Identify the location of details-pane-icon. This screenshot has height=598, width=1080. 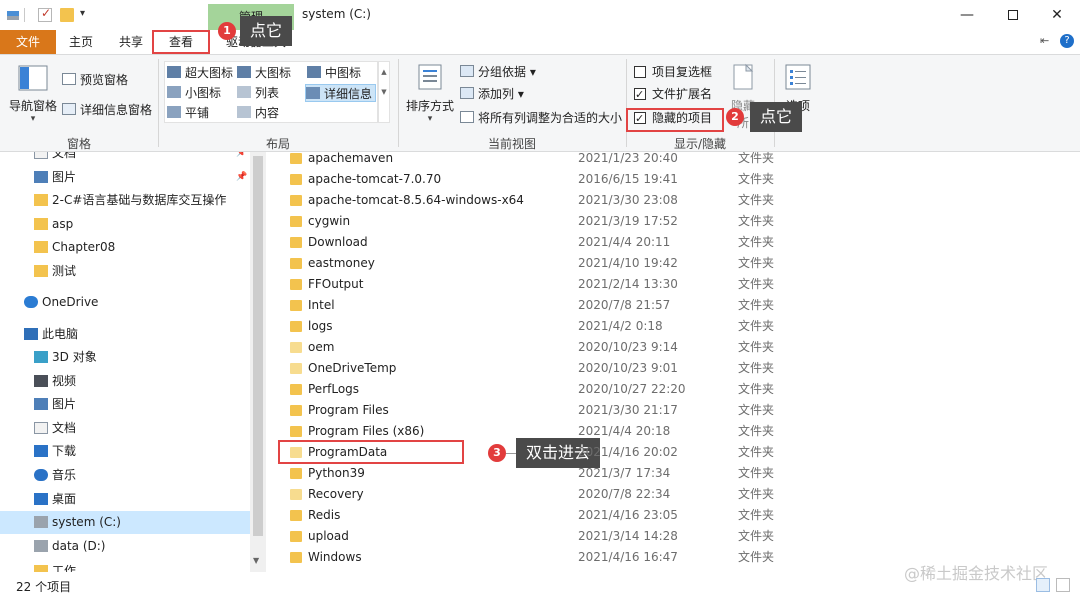
(69, 109).